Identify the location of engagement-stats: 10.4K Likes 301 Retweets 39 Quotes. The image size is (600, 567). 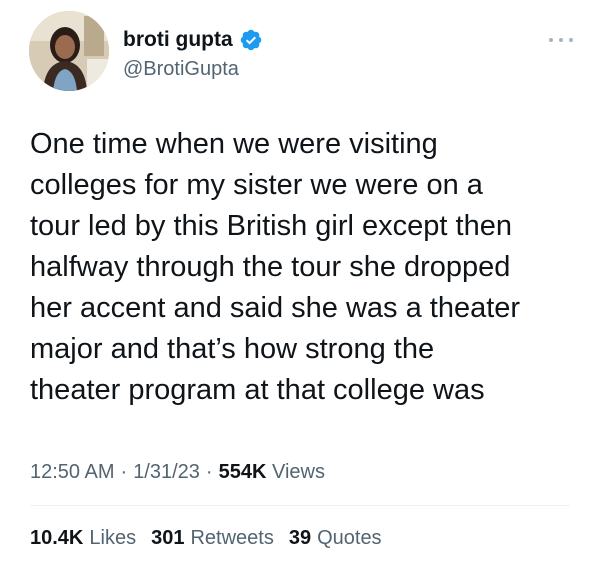
(213, 538).